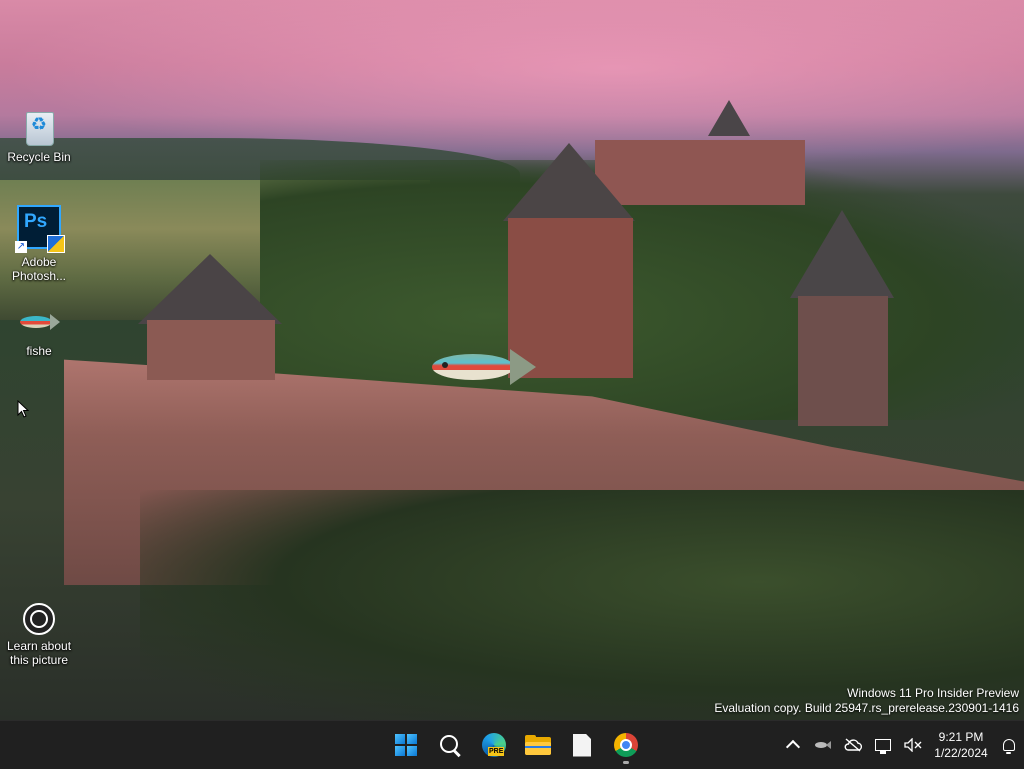 This screenshot has width=1024, height=769. I want to click on file-explorer-button, so click(538, 745).